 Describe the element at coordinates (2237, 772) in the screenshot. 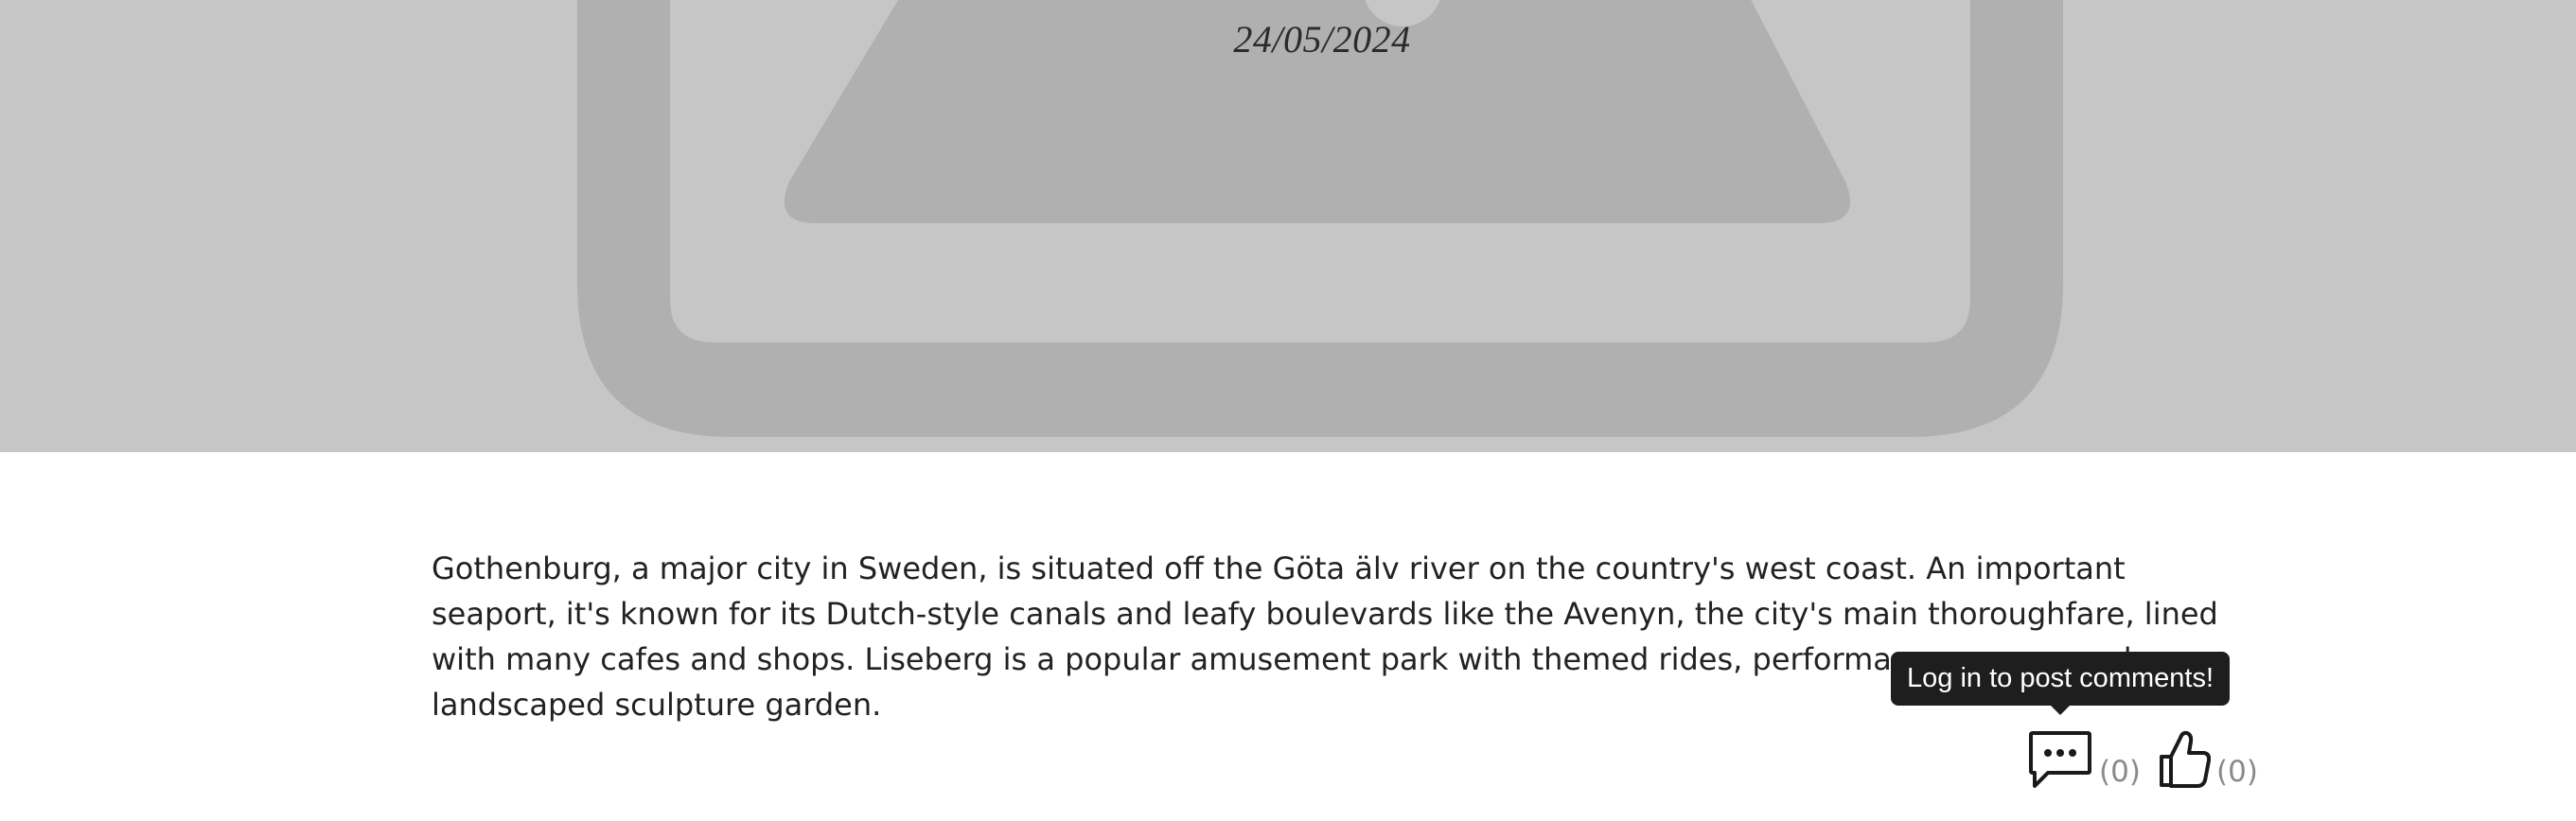

I see `likes-count: (0)` at that location.